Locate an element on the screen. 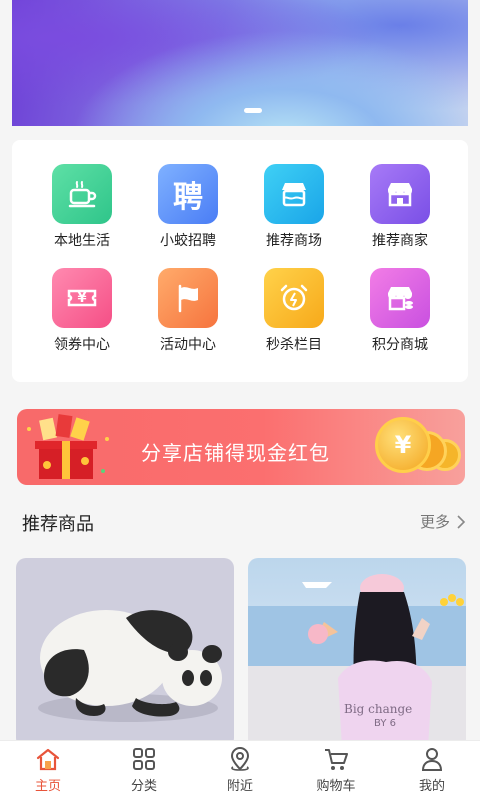  product-card is located at coordinates (125, 653).